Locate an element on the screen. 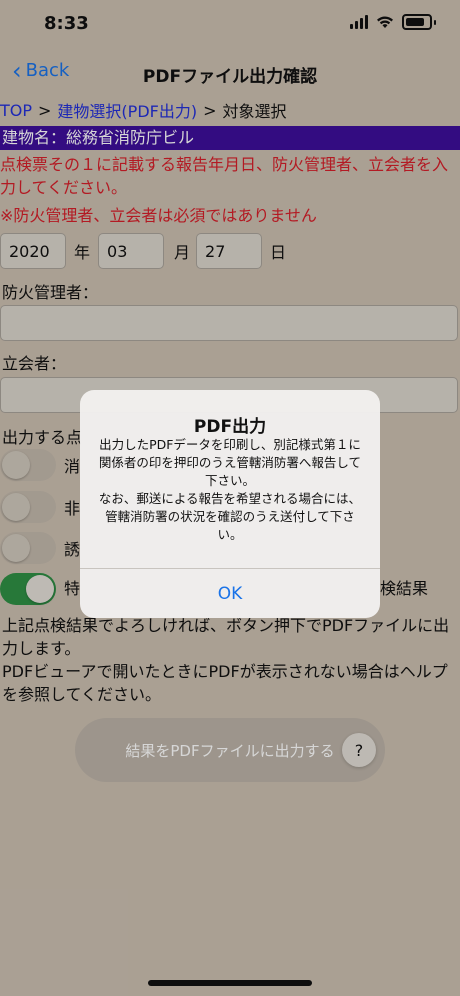  alert-title: PDF出力 is located at coordinates (230, 427).